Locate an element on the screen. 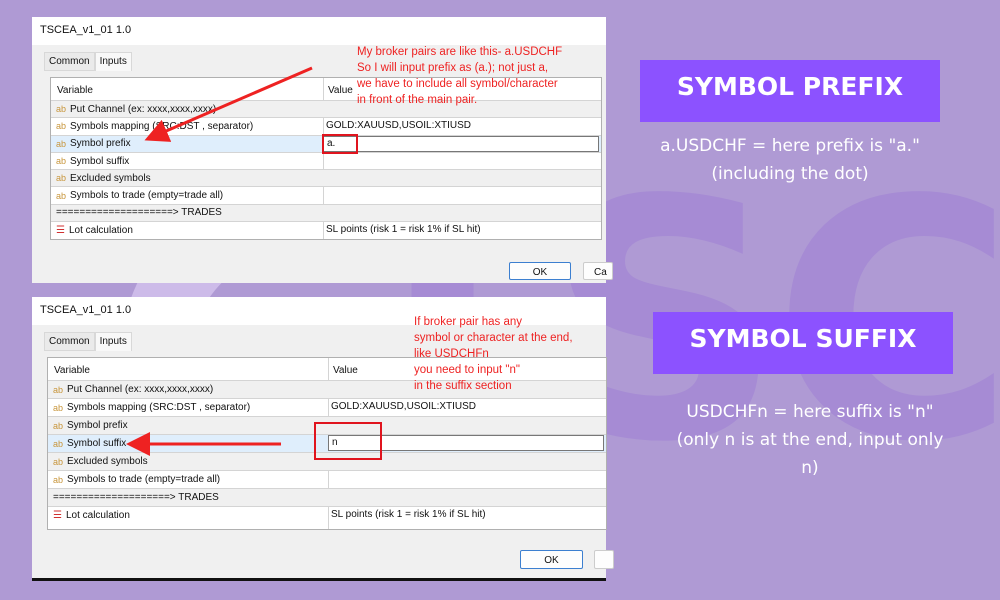  prefix-arrow is located at coordinates (228, 104).